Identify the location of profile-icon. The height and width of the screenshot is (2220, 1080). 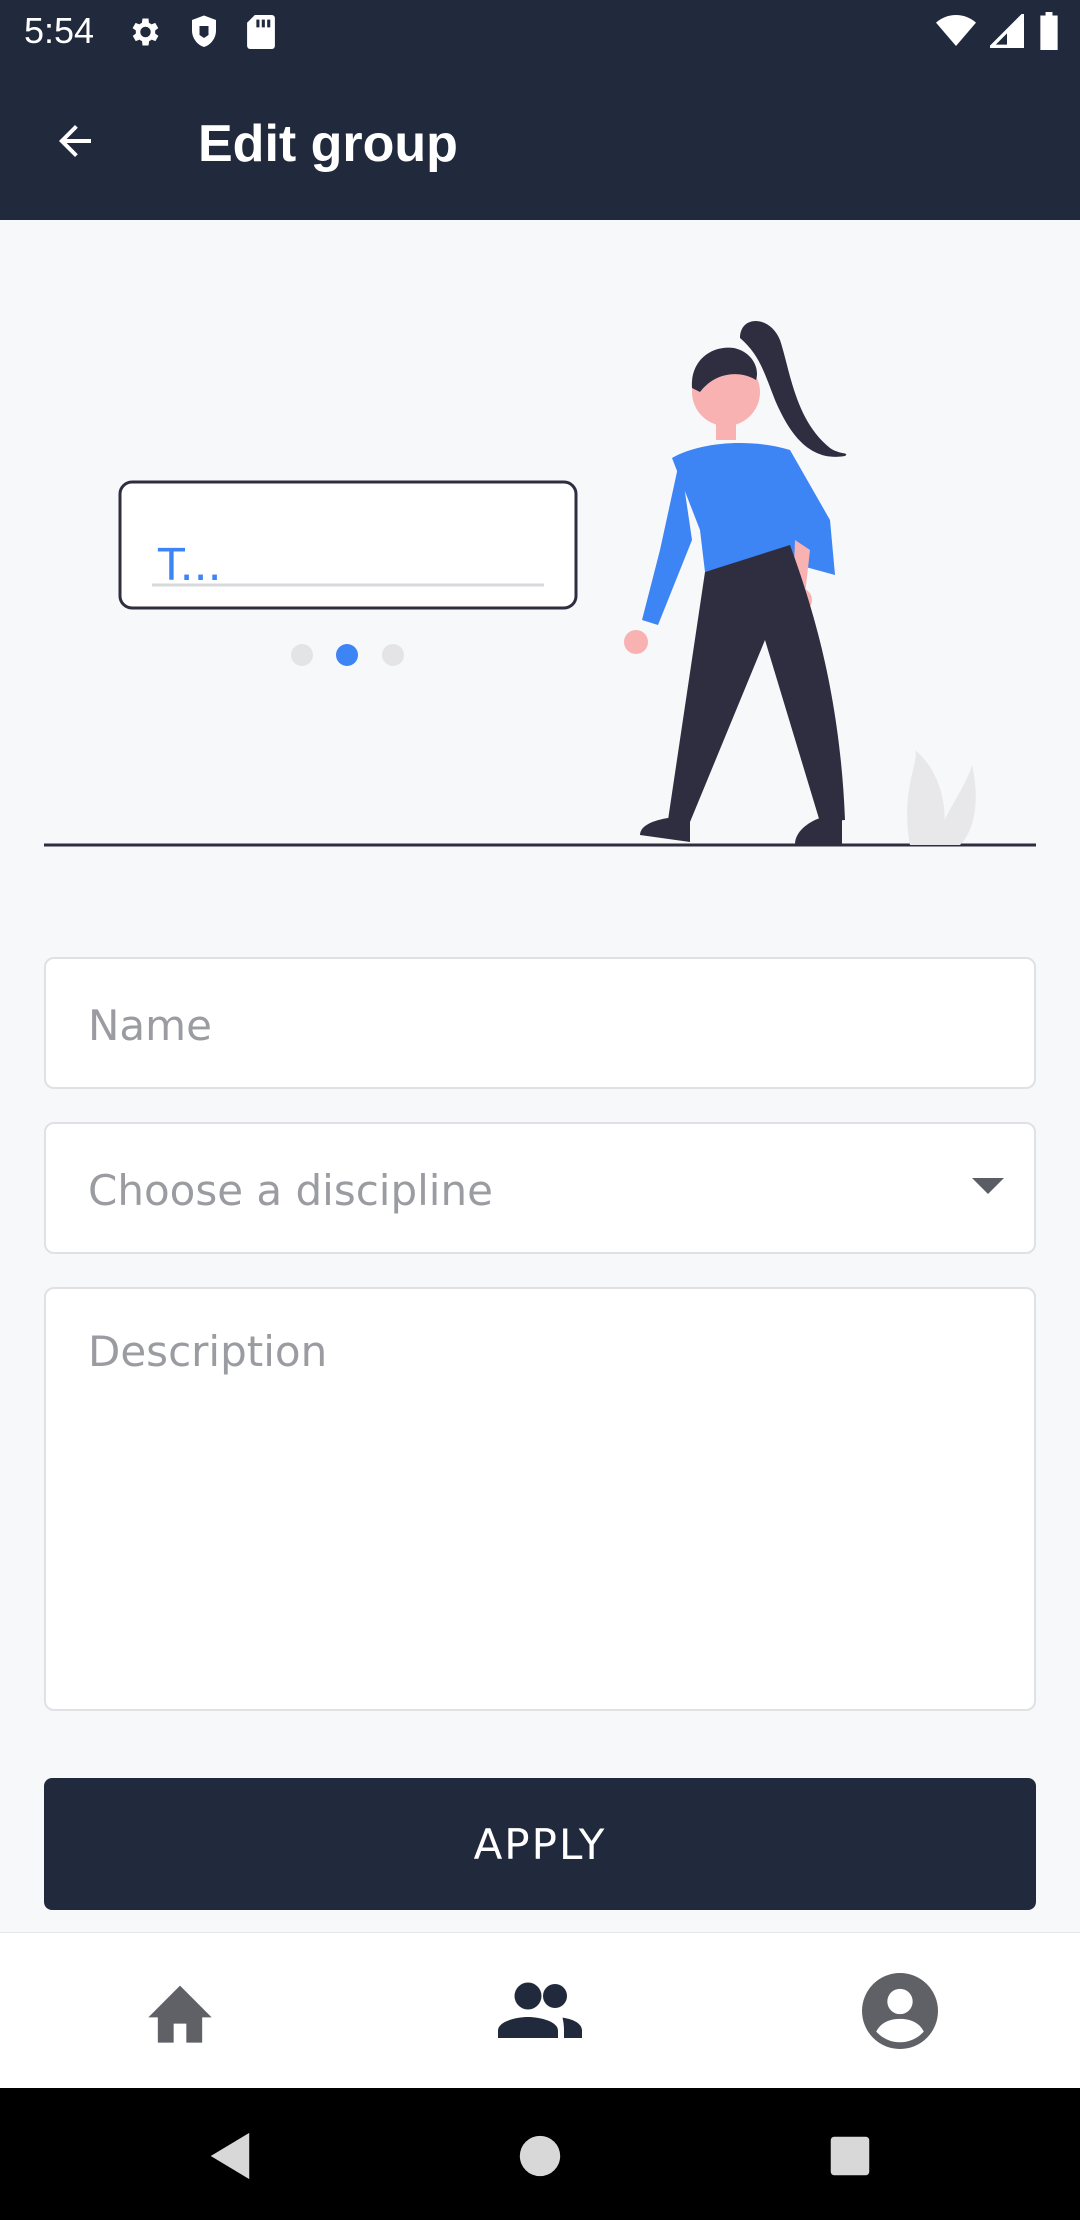
(900, 2013).